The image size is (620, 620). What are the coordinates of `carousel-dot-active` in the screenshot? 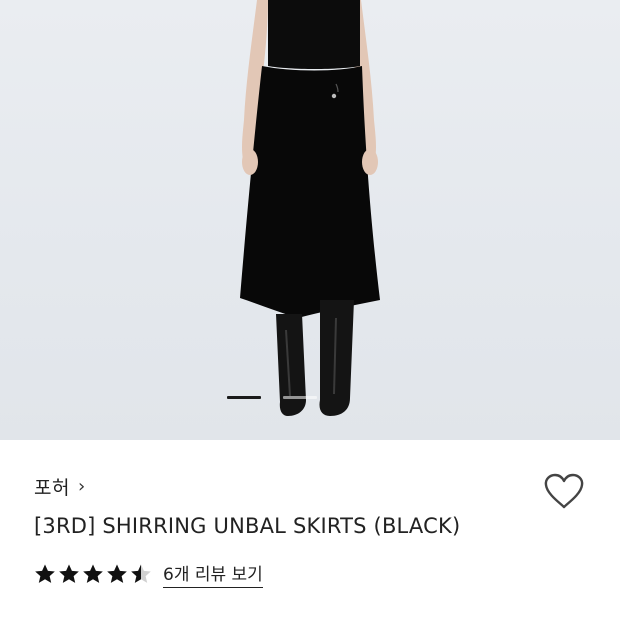 It's located at (244, 397).